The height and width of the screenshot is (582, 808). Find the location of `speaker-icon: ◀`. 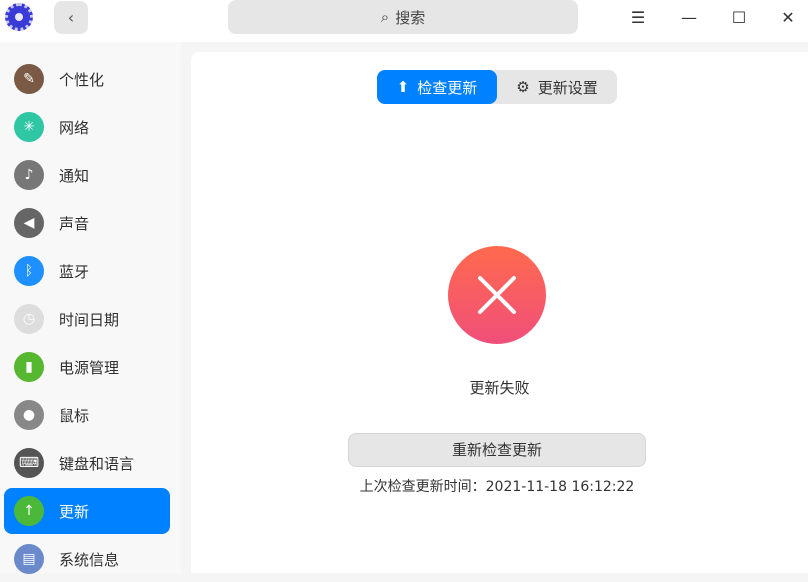

speaker-icon: ◀ is located at coordinates (29, 223).